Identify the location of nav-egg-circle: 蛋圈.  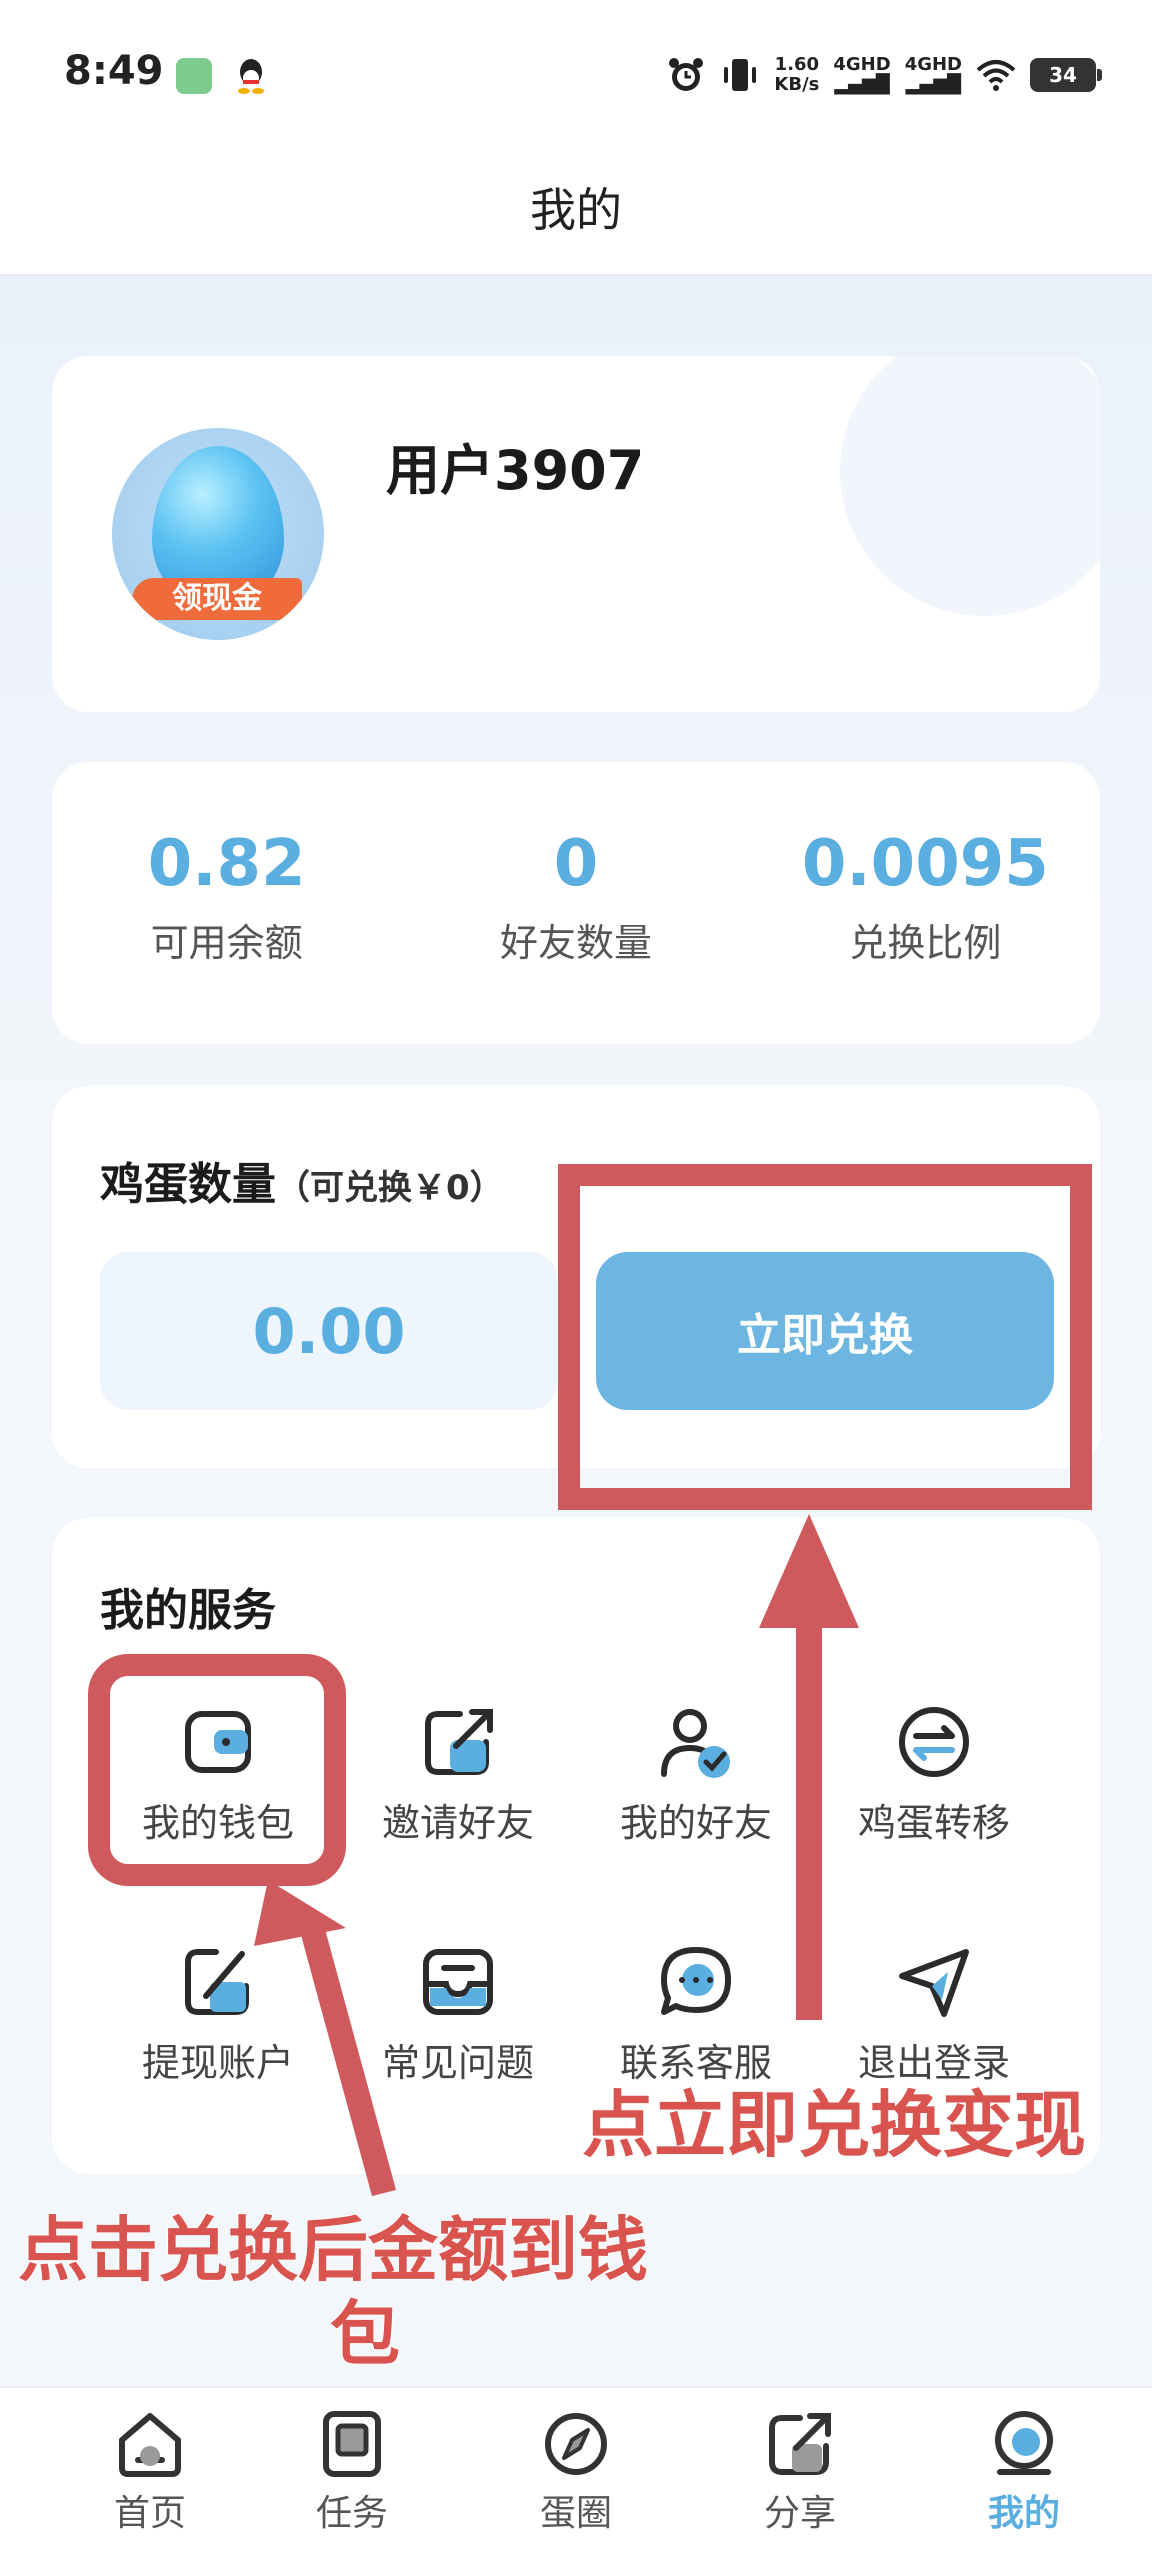
(576, 2481).